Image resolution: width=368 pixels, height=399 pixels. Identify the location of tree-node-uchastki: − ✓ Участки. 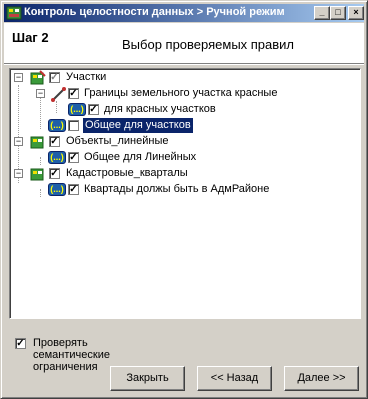
(180, 78).